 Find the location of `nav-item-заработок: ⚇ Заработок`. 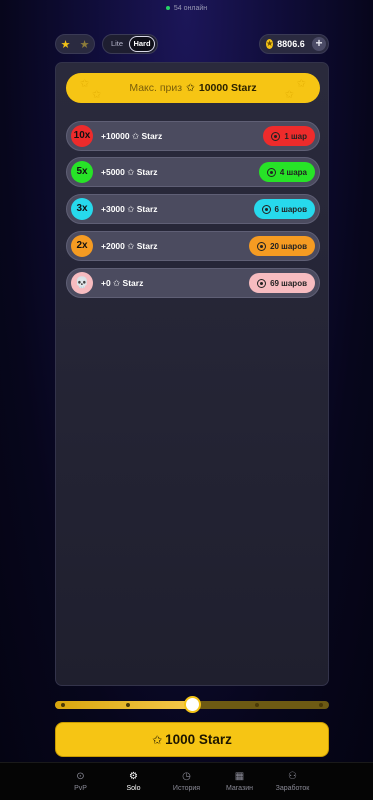

nav-item-заработок: ⚇ Заработок is located at coordinates (292, 781).